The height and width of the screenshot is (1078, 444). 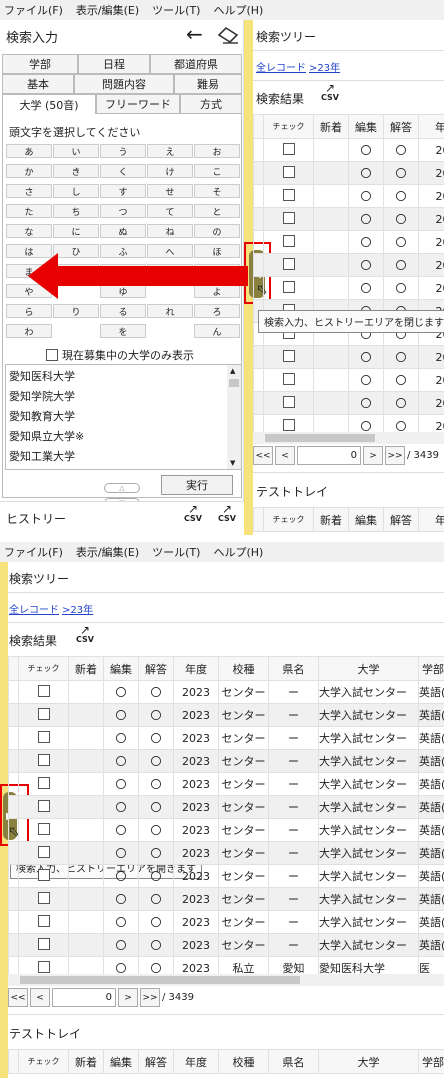 What do you see at coordinates (194, 34) in the screenshot?
I see `back-arrow-icon: ←` at bounding box center [194, 34].